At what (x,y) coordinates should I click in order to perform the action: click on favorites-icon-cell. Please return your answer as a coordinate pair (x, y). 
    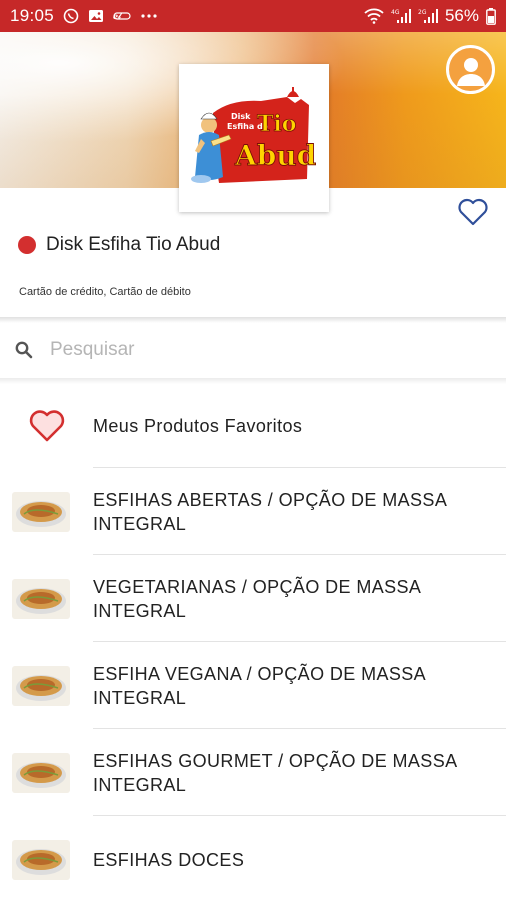
    Looking at the image, I should click on (46, 426).